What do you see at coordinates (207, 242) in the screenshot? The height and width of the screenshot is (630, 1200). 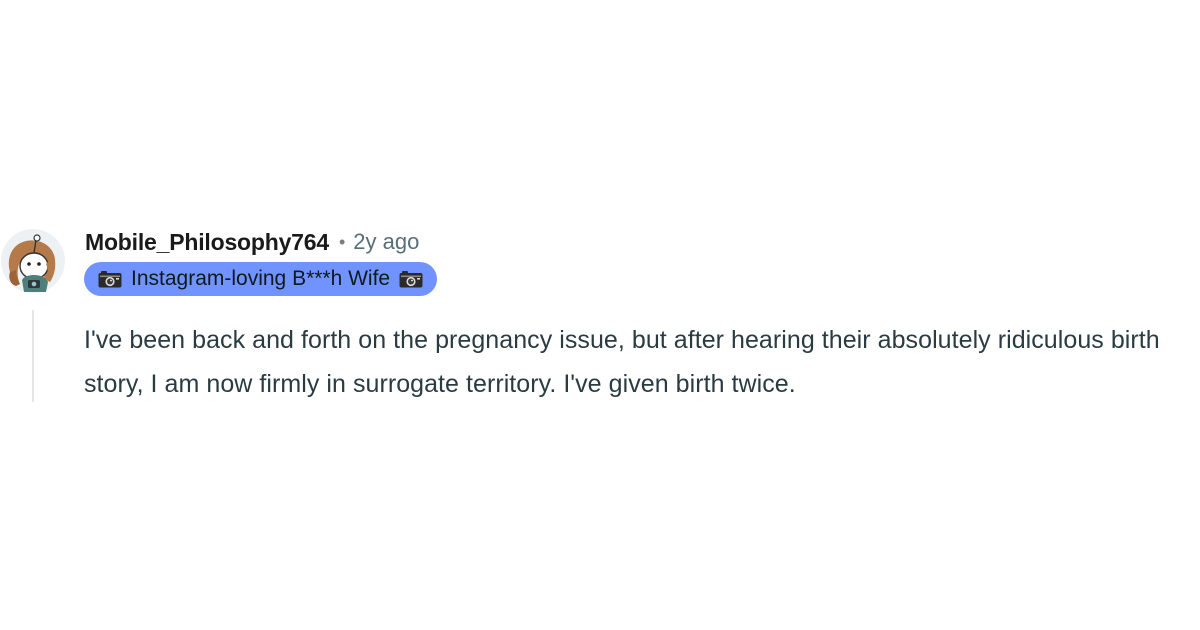 I see `username-link: Mobile_Philosophy764` at bounding box center [207, 242].